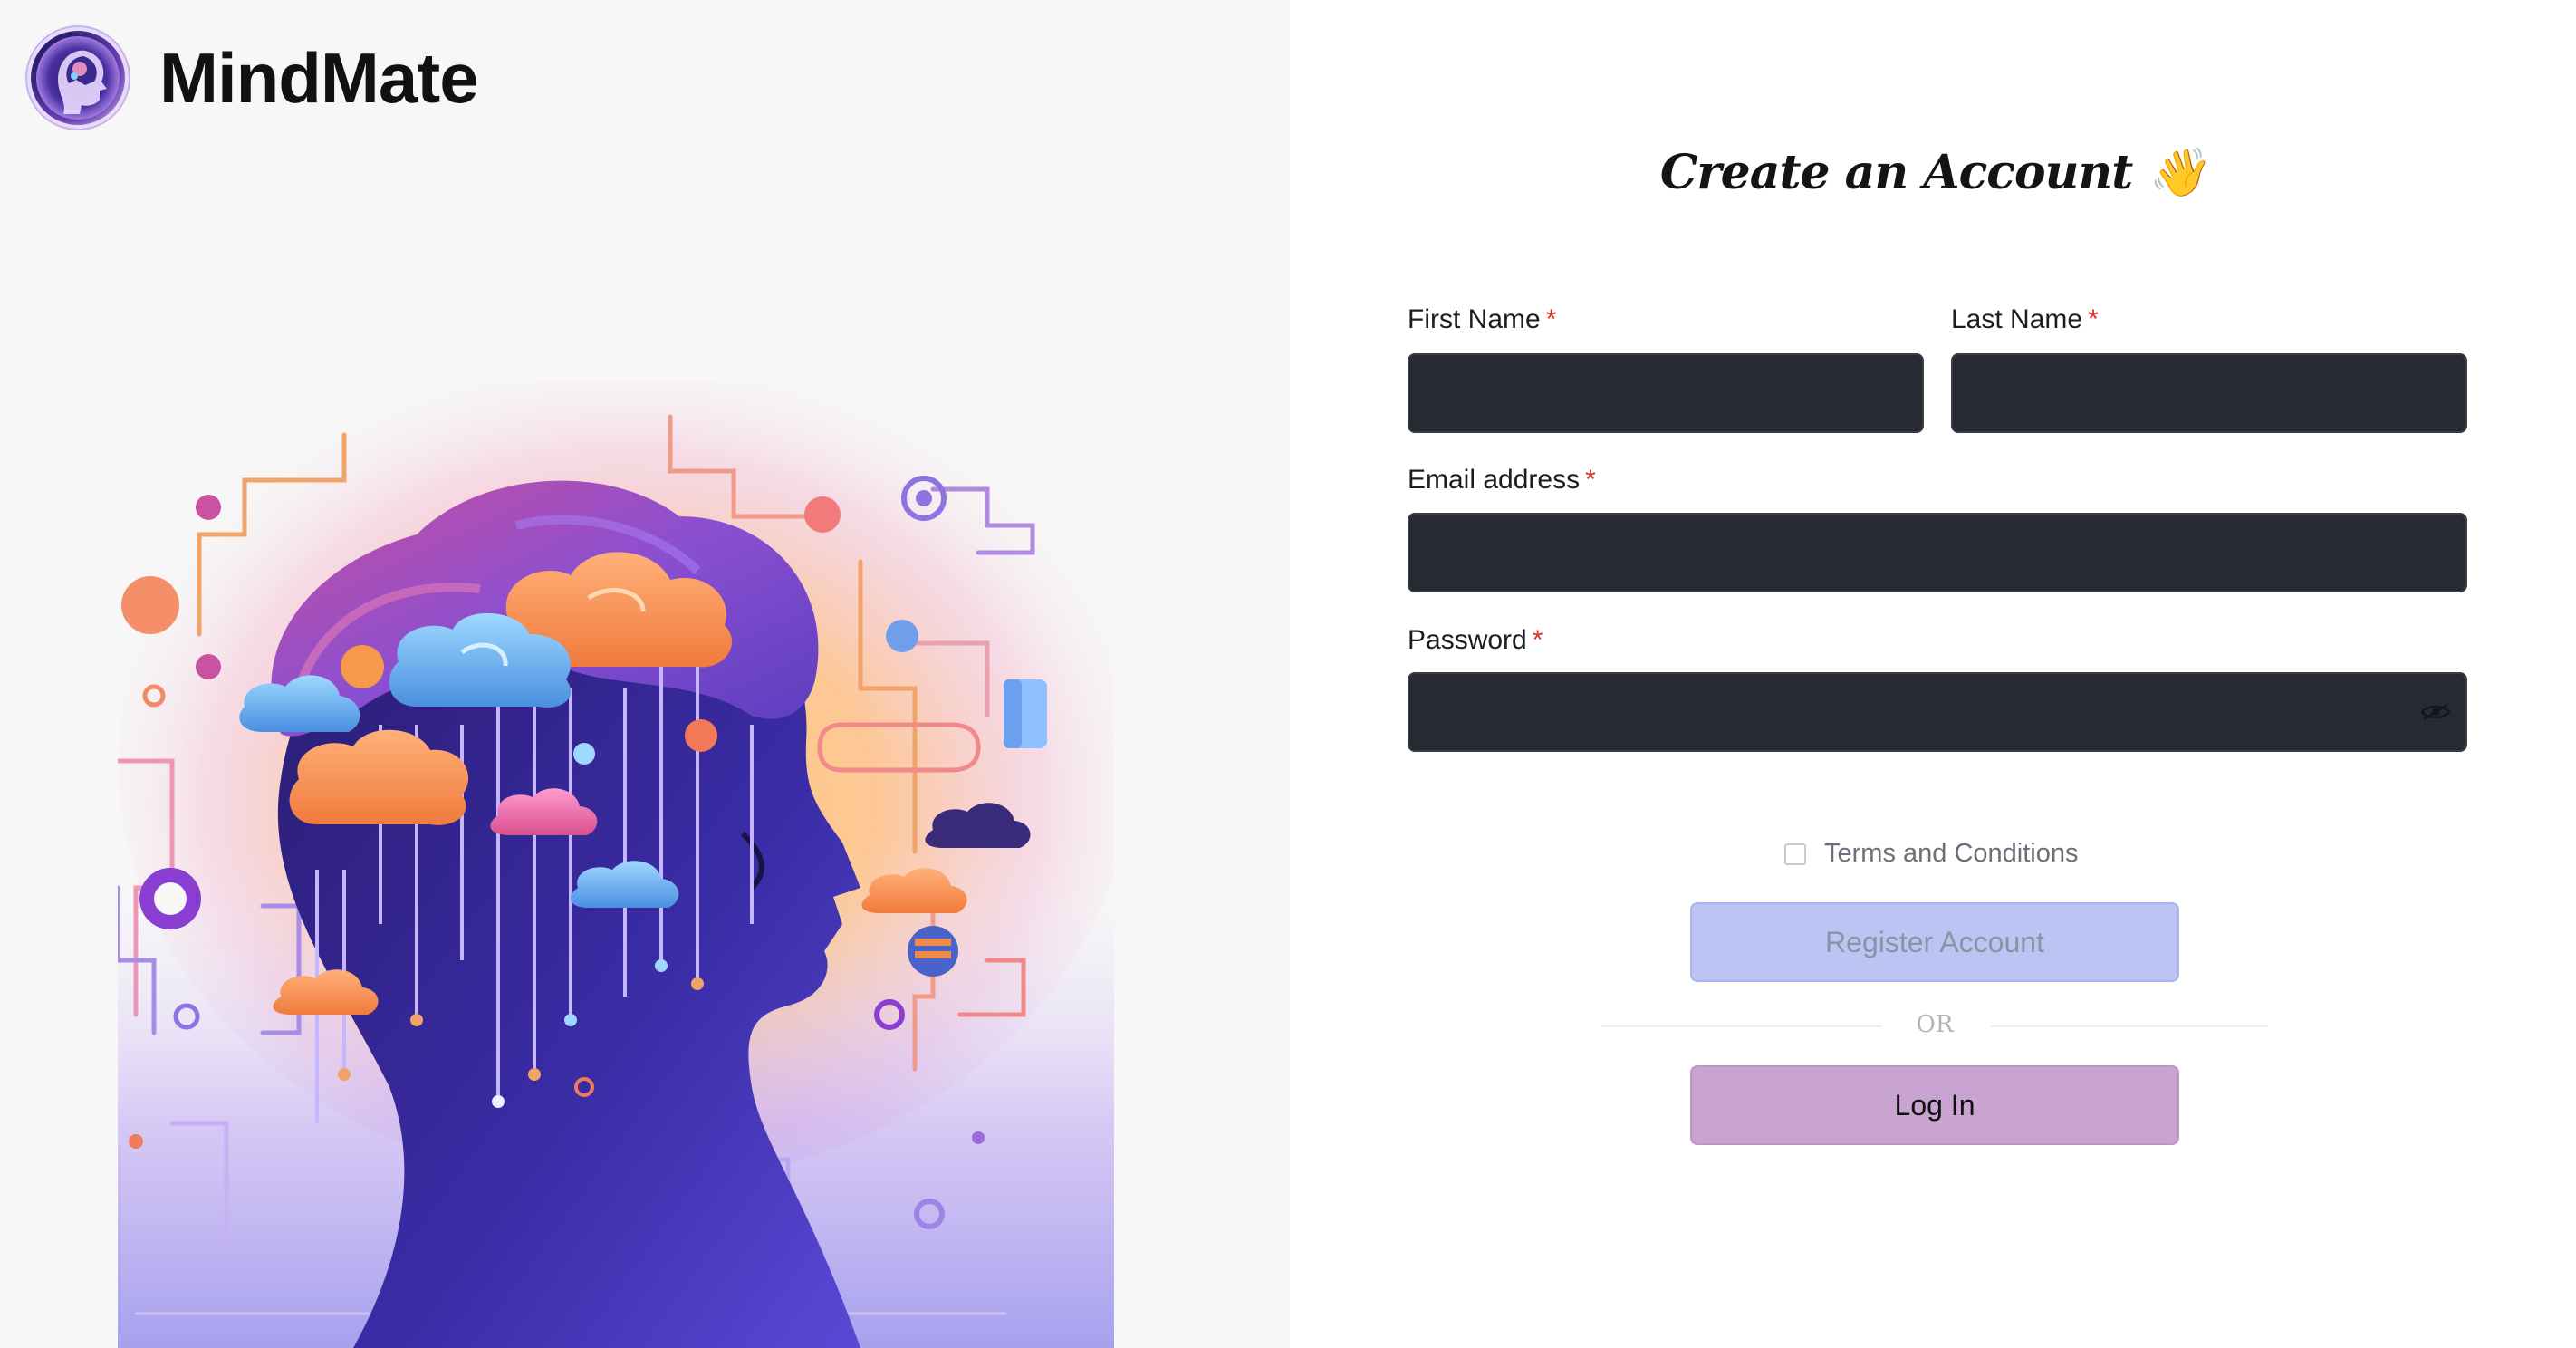 This screenshot has width=2576, height=1348. I want to click on first-name-input, so click(1666, 393).